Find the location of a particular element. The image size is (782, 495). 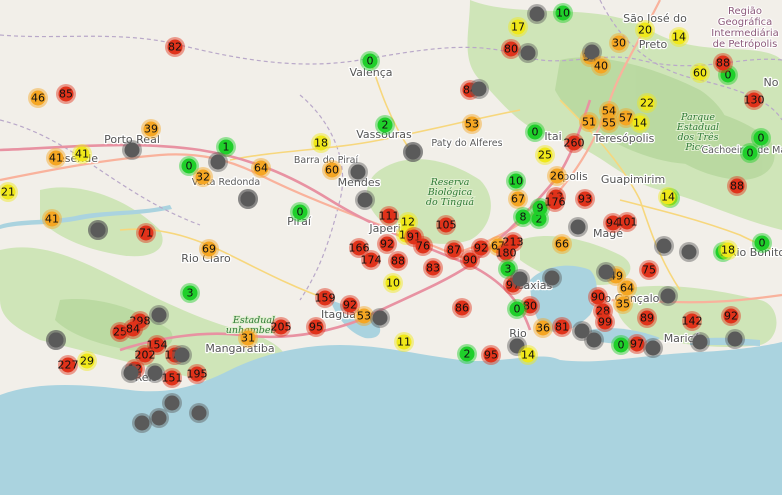

station-marker: 67 is located at coordinates (518, 199).